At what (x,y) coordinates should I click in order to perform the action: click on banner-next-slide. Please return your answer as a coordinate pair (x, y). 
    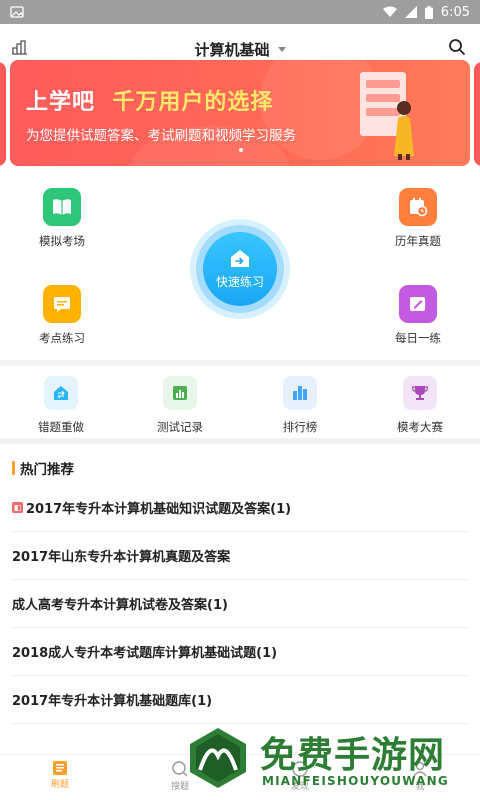
    Looking at the image, I should click on (477, 114).